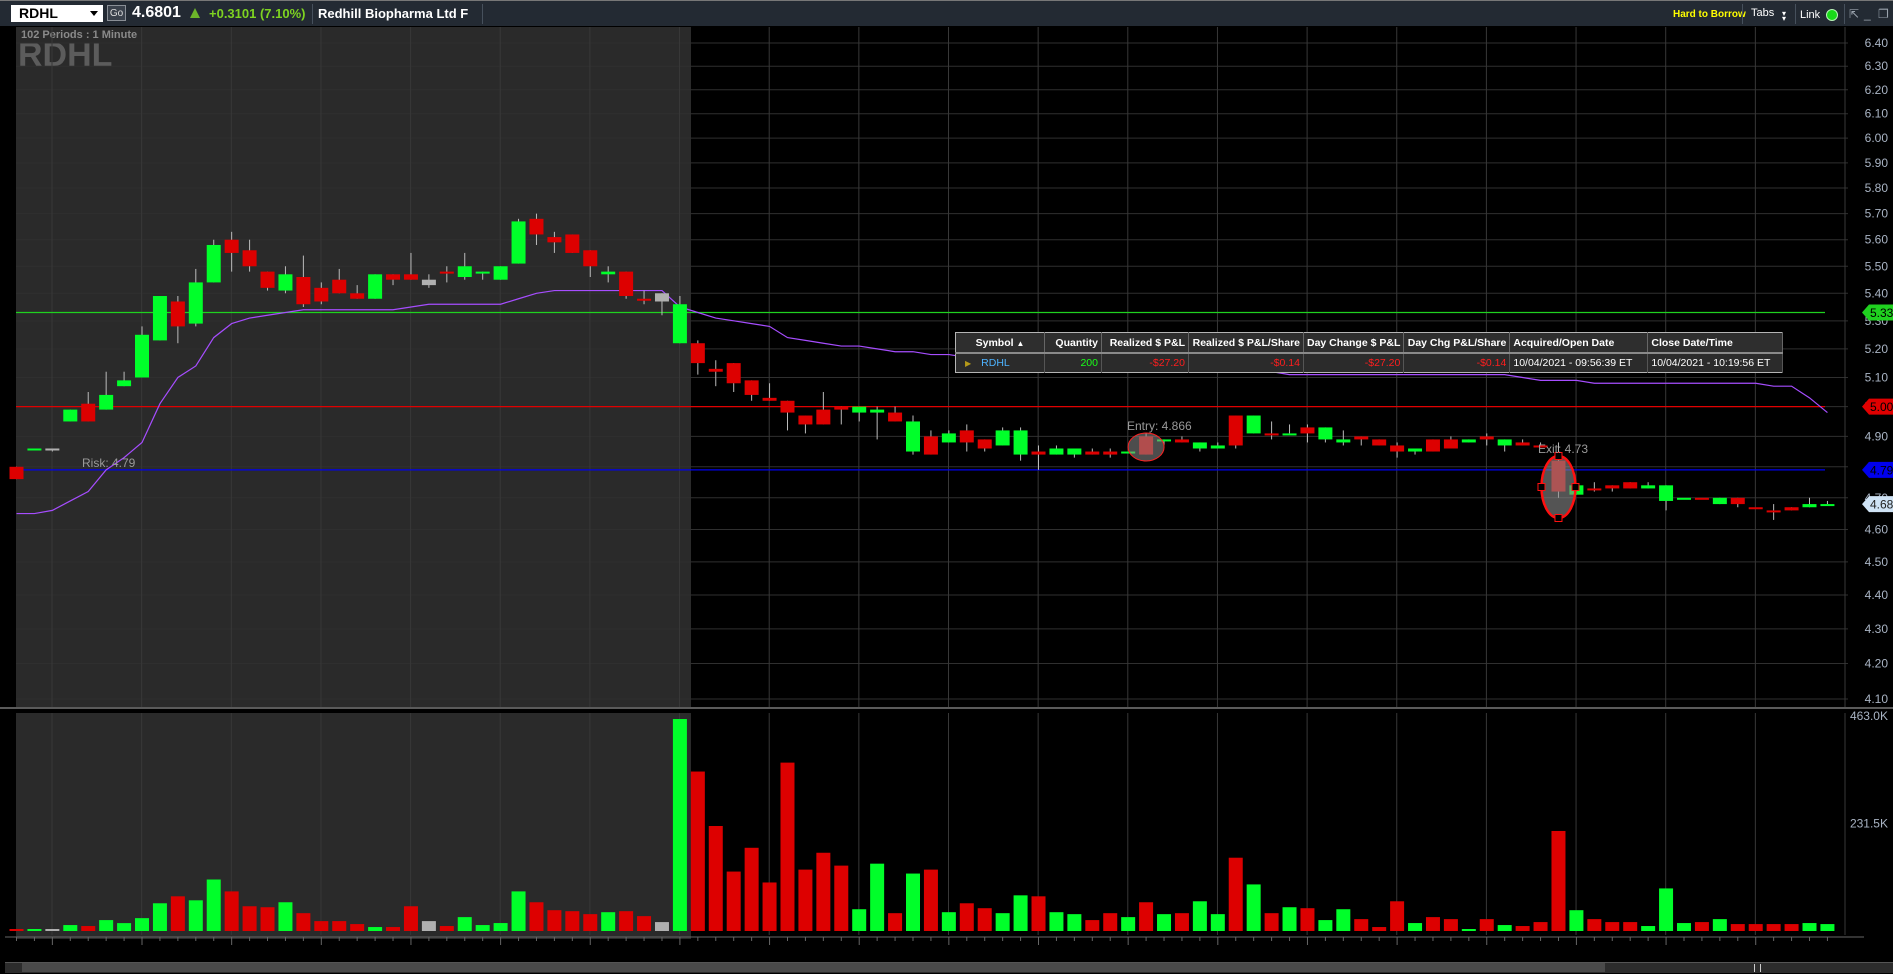 This screenshot has height=974, width=1893. I want to click on level-tag-text: 5.00, so click(1881, 407).